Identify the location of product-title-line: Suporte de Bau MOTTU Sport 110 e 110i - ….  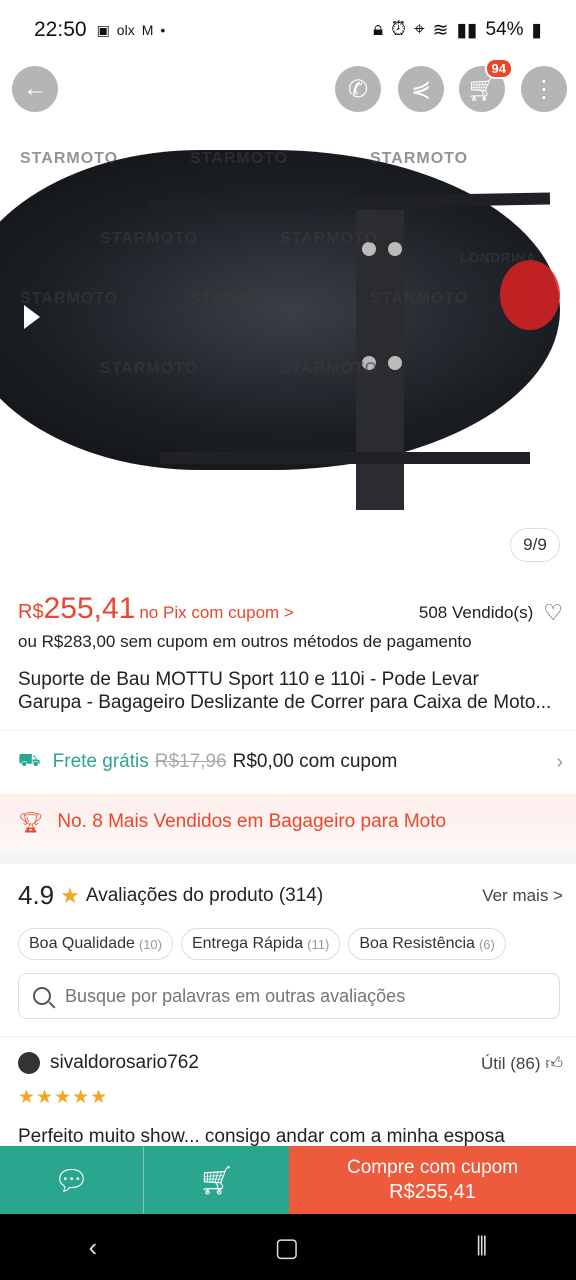
(248, 679).